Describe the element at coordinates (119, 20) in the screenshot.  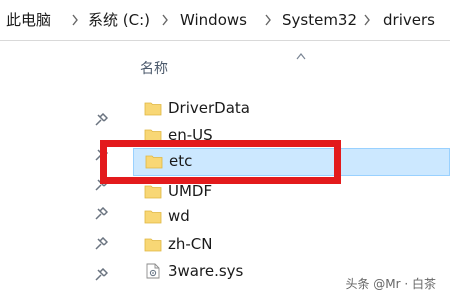
I see `breadcrumb-c-drive: 系统 (C:)` at that location.